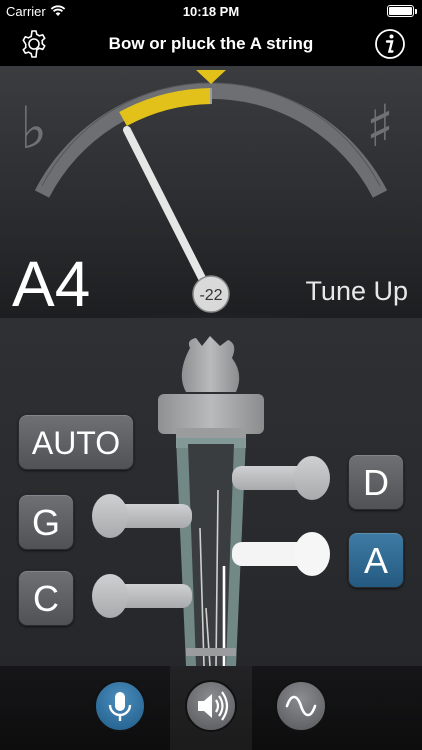 Image resolution: width=422 pixels, height=750 pixels. What do you see at coordinates (376, 560) in the screenshot?
I see `string-a-button: A` at bounding box center [376, 560].